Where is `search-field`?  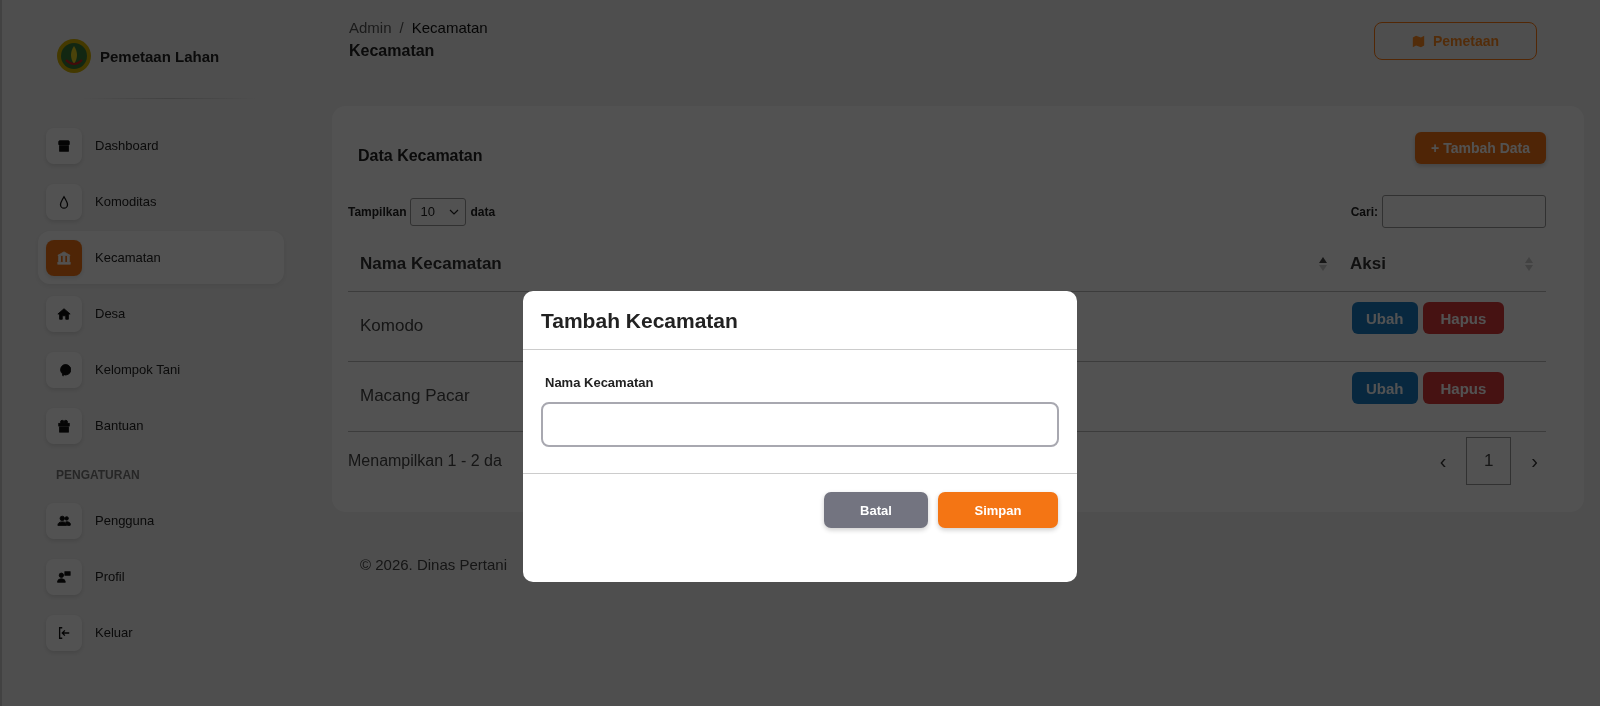 search-field is located at coordinates (1464, 211).